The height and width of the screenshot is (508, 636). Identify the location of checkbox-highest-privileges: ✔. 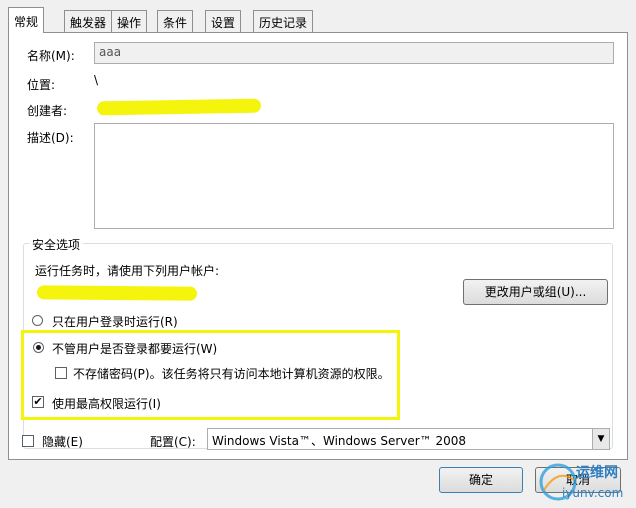
(38, 402).